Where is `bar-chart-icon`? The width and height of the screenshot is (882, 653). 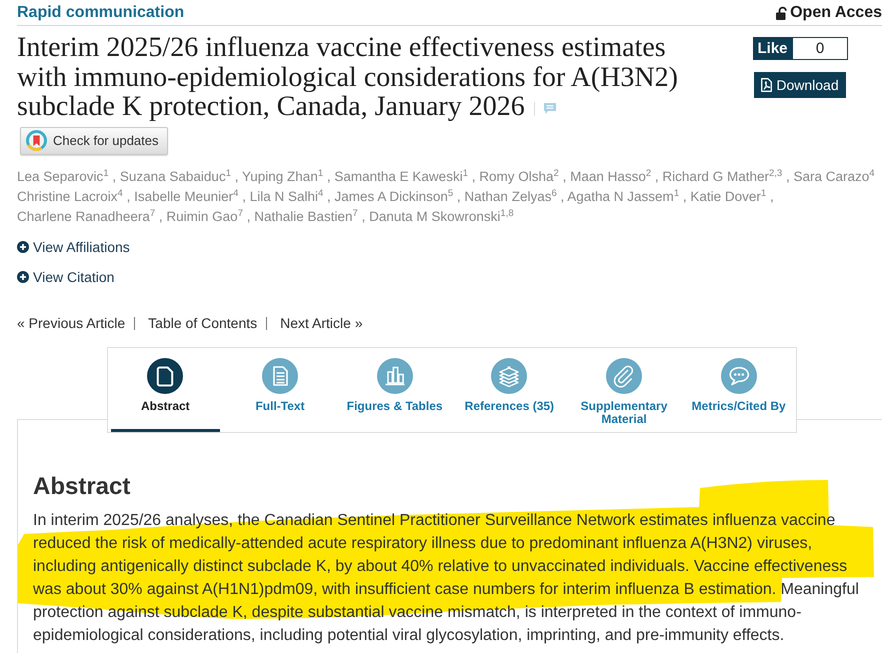
bar-chart-icon is located at coordinates (394, 376).